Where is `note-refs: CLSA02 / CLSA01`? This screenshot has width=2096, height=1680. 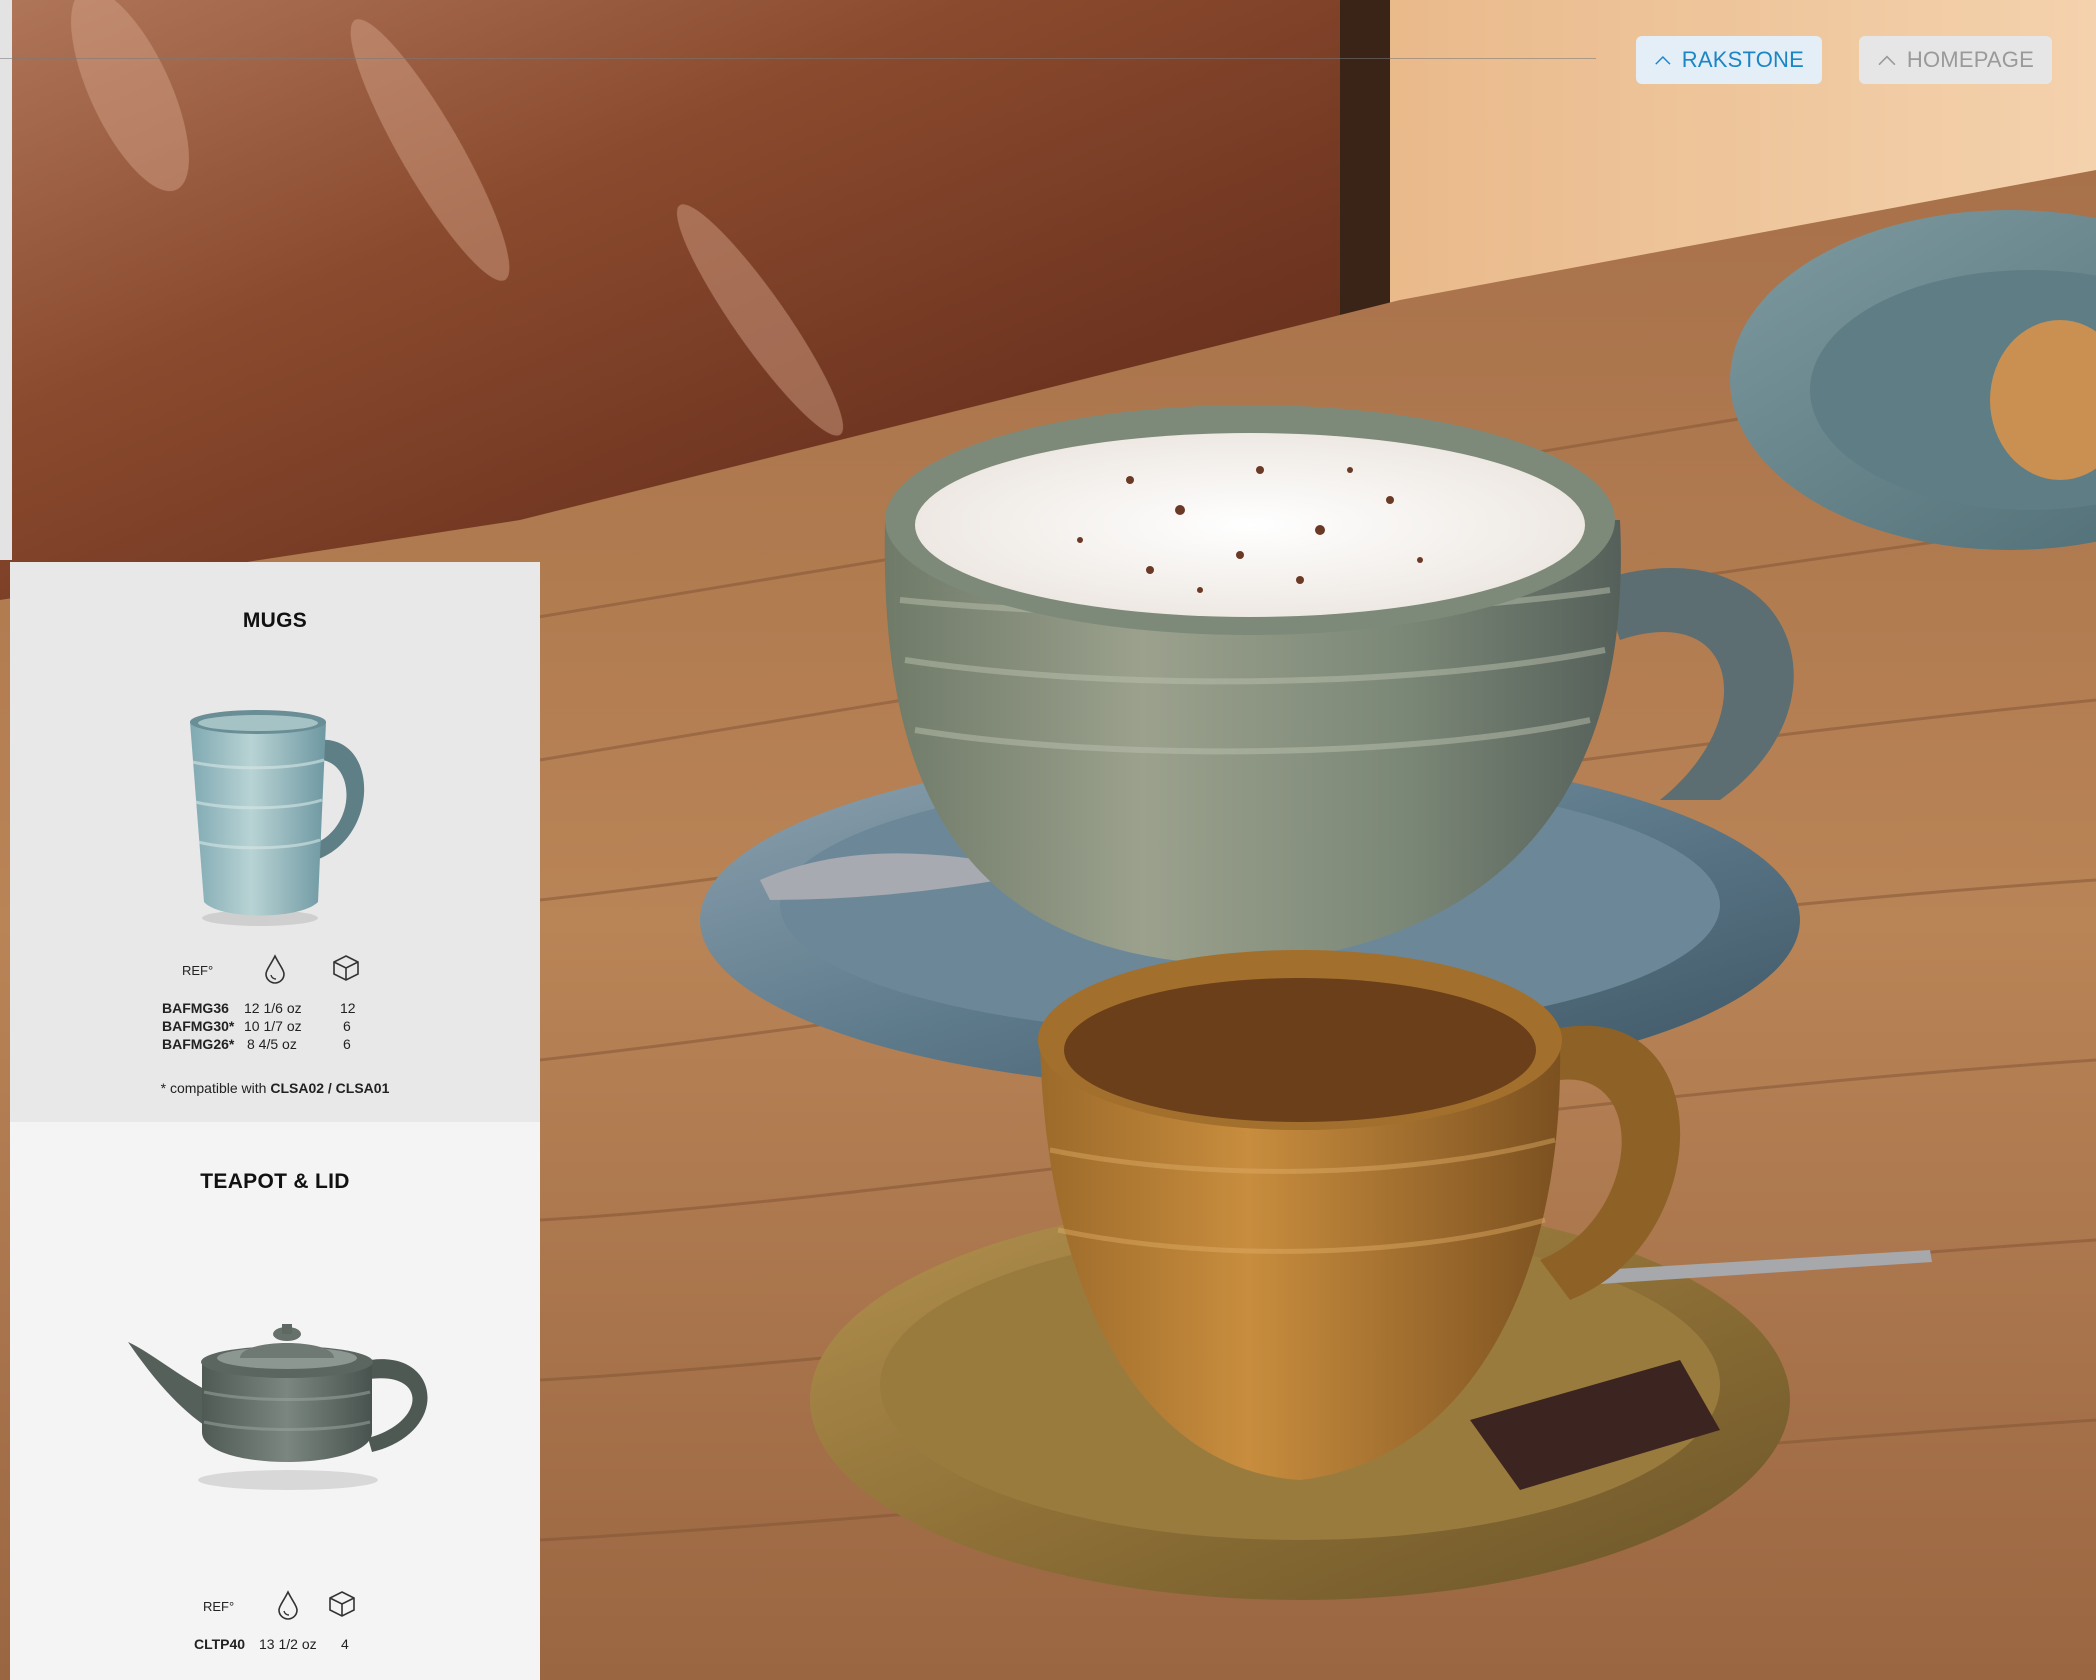 note-refs: CLSA02 / CLSA01 is located at coordinates (330, 1088).